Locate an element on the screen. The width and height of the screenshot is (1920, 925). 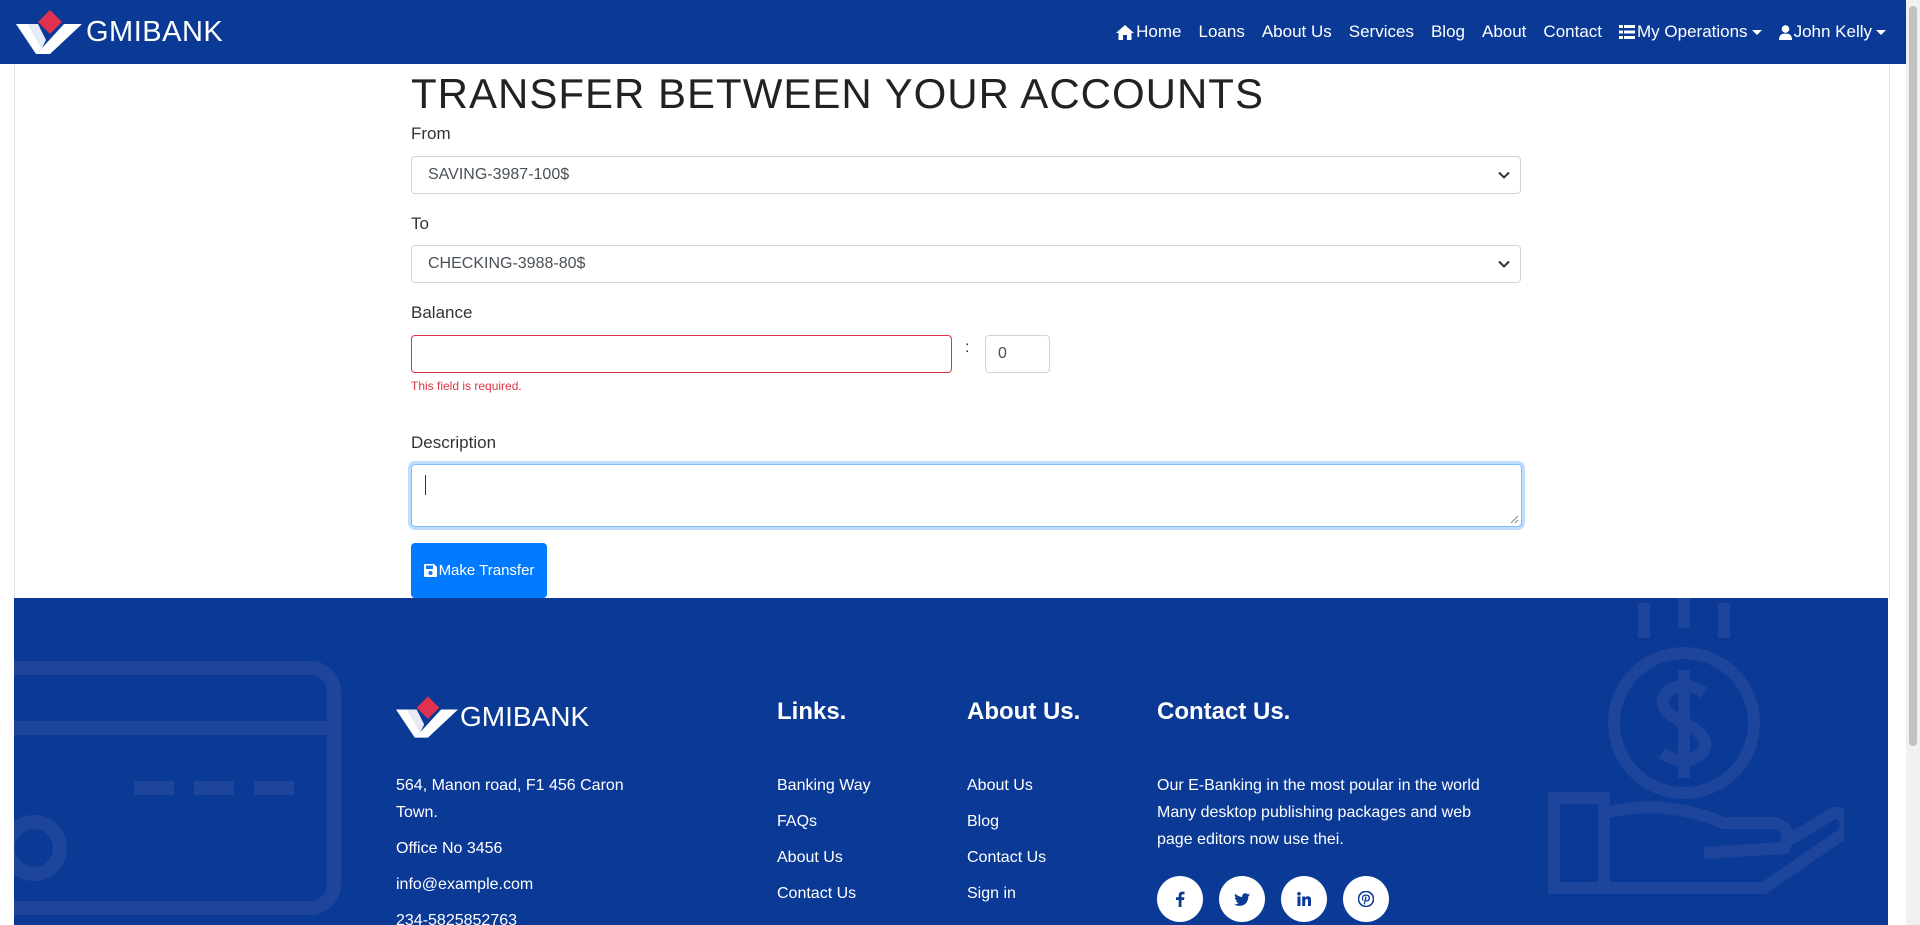
footer-about-link-blog: Blog is located at coordinates (983, 822).